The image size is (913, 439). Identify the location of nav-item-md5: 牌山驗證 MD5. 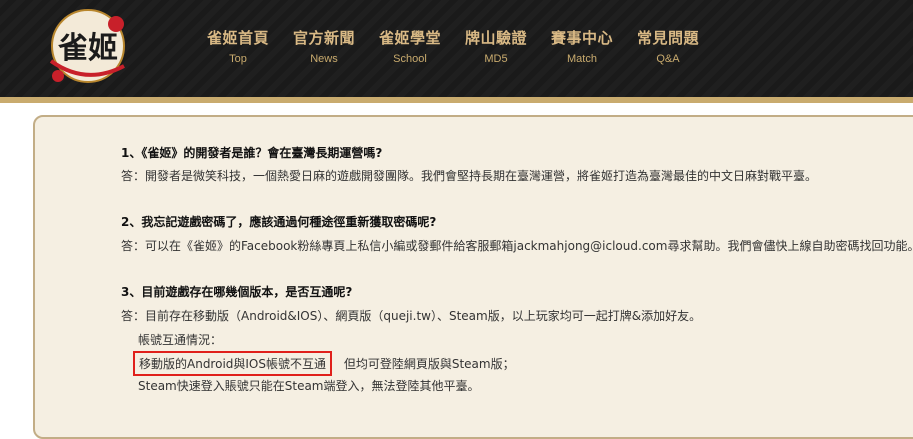
(496, 47).